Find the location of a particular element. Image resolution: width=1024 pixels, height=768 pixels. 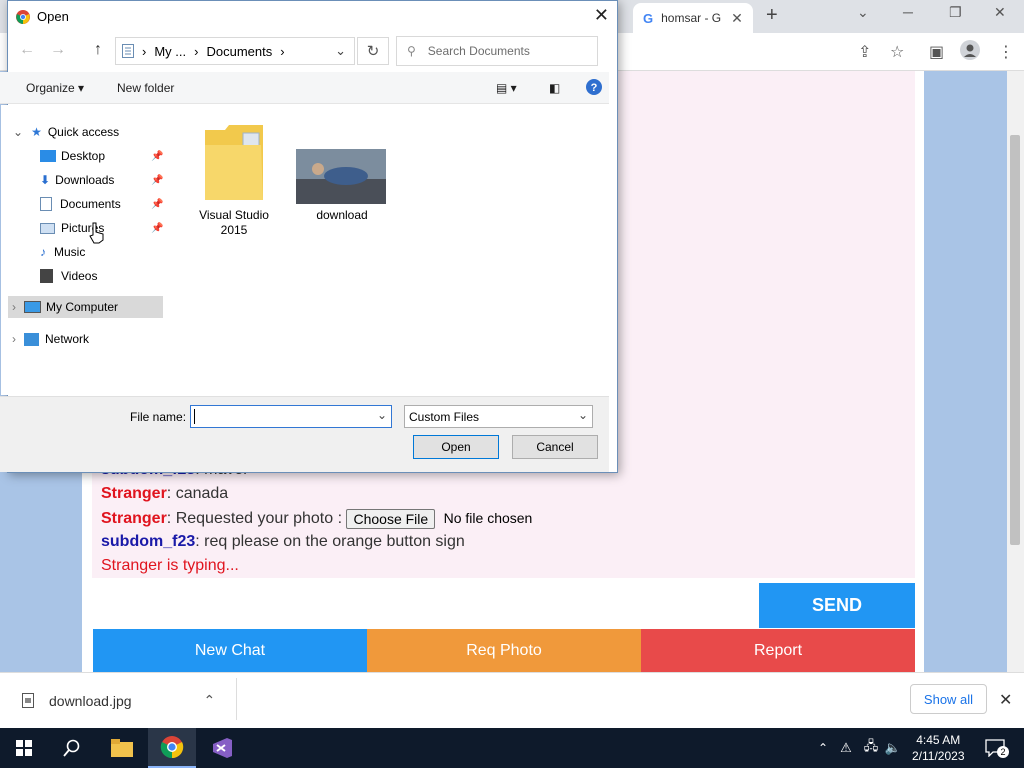

star-icon: ★ is located at coordinates (36, 132).